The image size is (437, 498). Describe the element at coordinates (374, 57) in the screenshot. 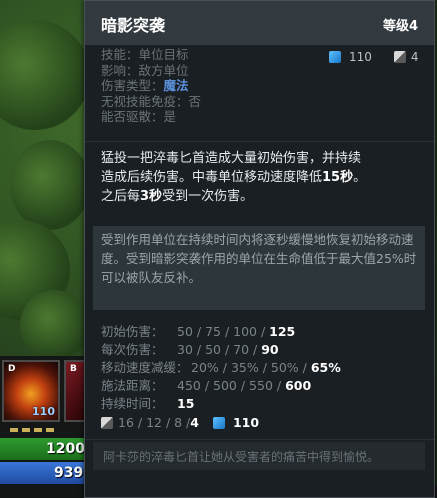

I see `ability-costs: 110 4` at that location.